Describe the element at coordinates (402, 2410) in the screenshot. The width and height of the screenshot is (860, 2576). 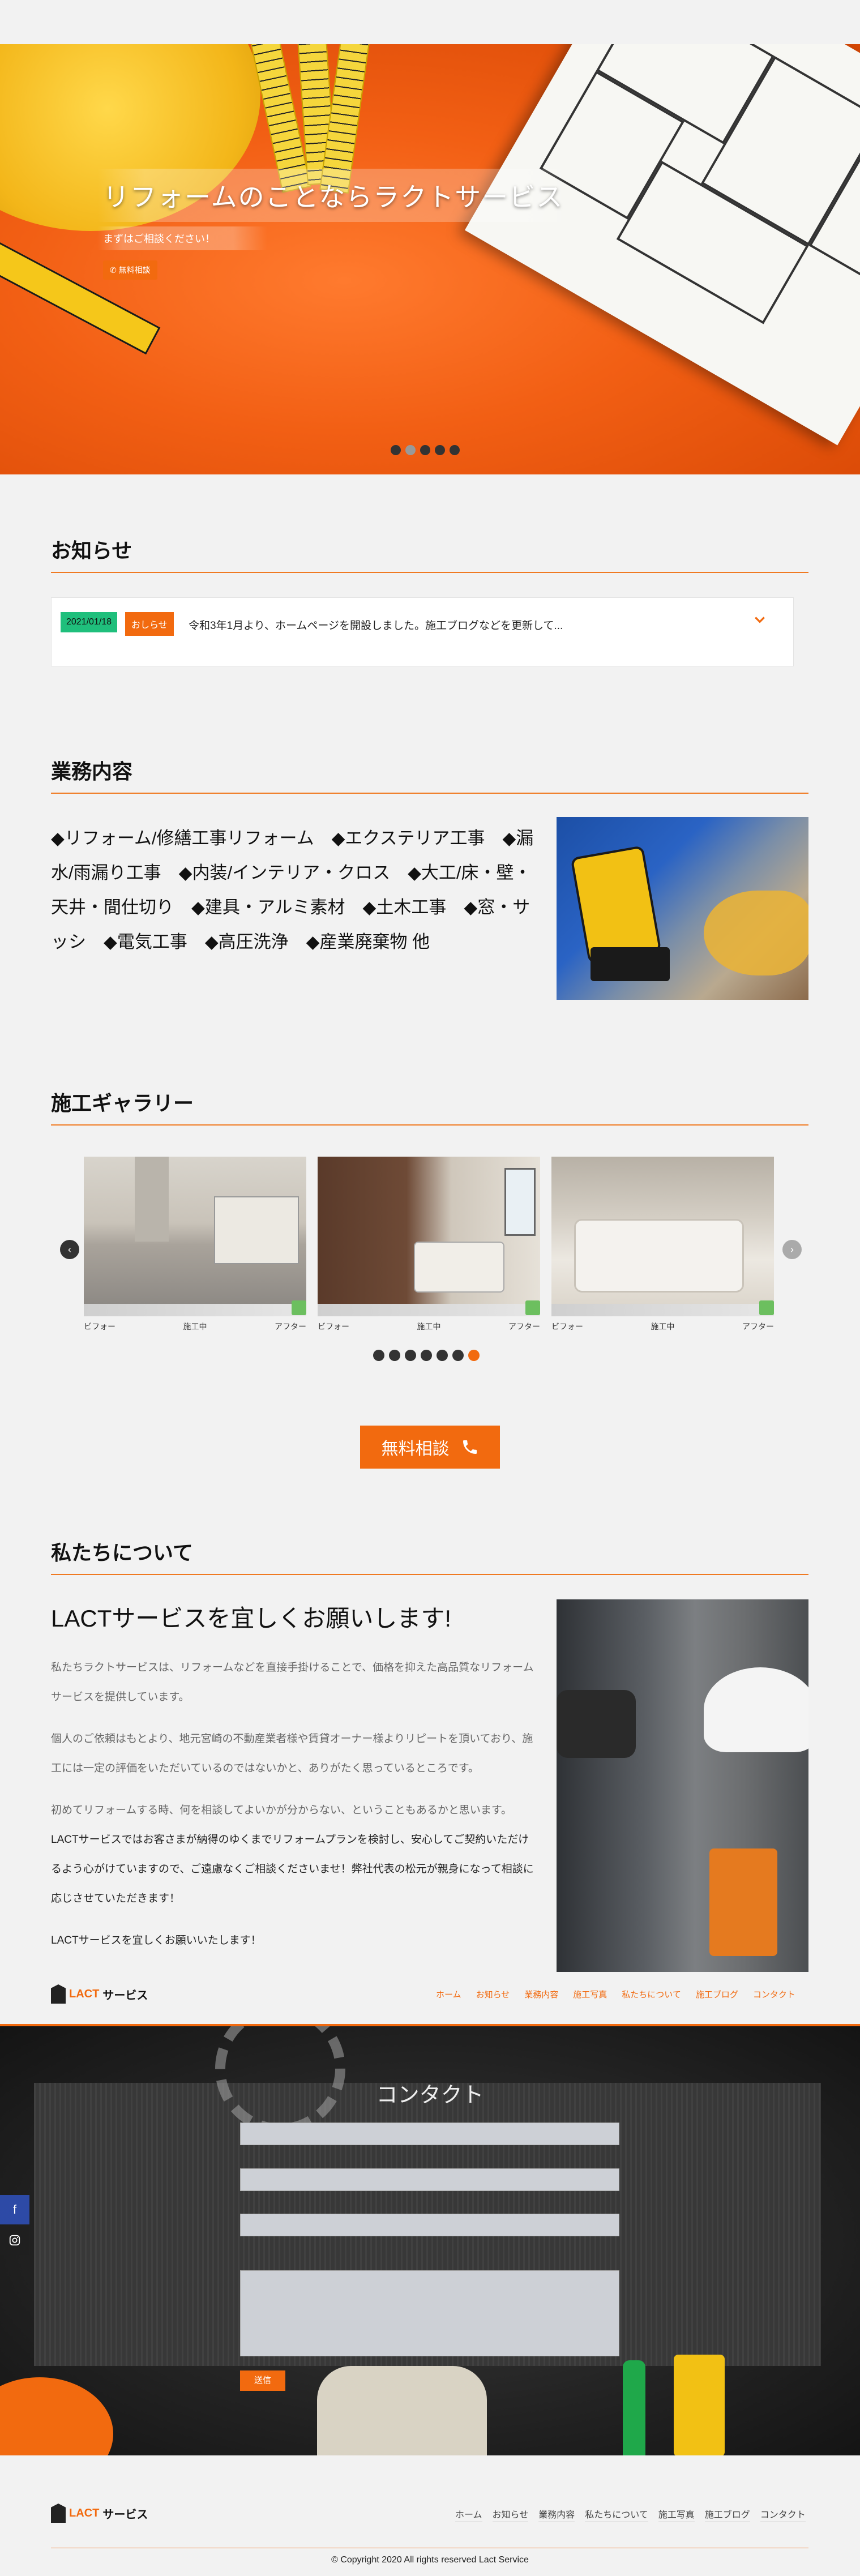
I see `work-gloves-image` at that location.